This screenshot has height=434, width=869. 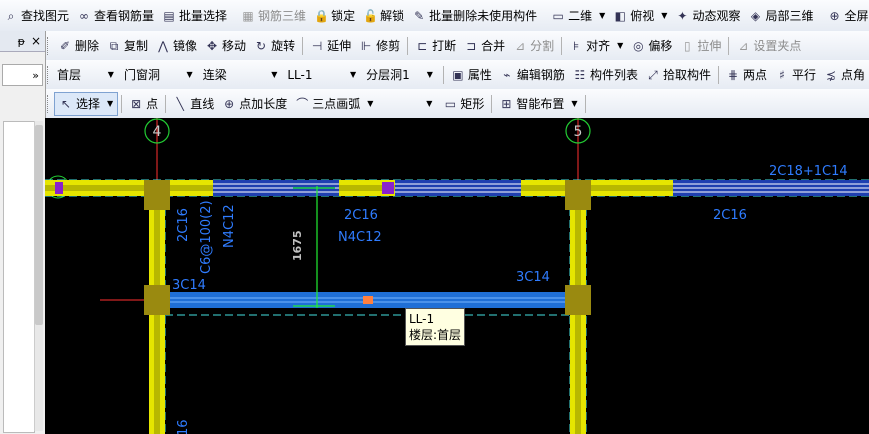 What do you see at coordinates (700, 46) in the screenshot?
I see `stretch-button: ▯ 拉伸` at bounding box center [700, 46].